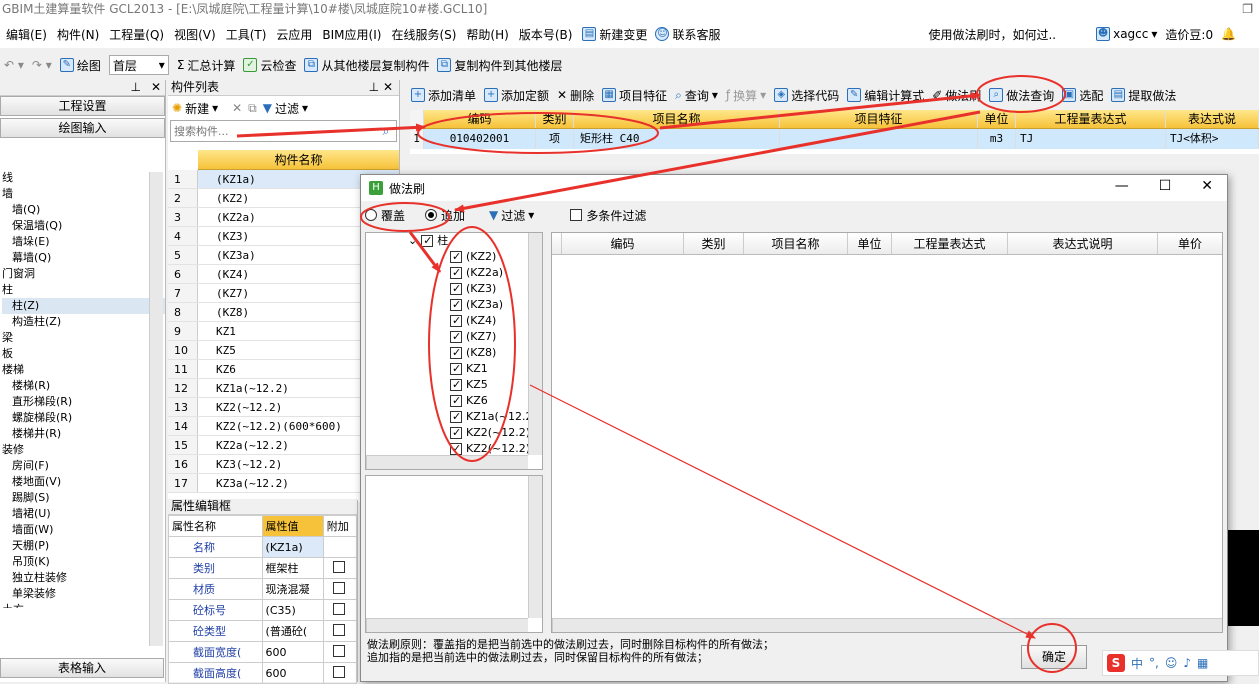 Image resolution: width=1259 pixels, height=684 pixels. What do you see at coordinates (83, 306) in the screenshot?
I see `tree-item-selected: 柱(Z)` at bounding box center [83, 306].